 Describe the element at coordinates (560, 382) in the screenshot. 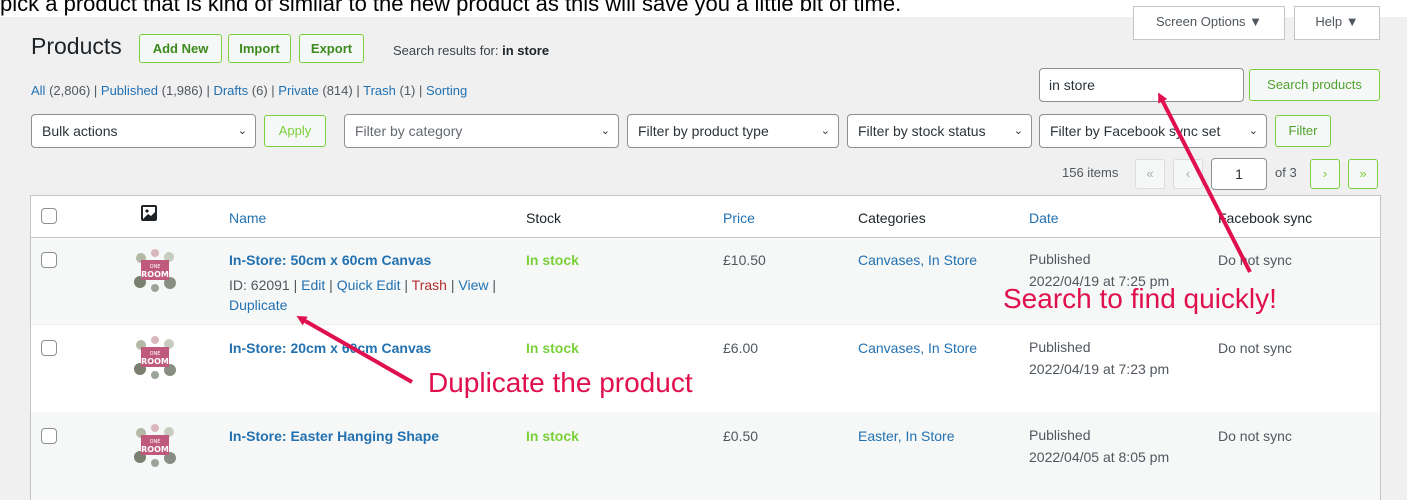

I see `duplicate-annotation: Duplicate the product` at that location.